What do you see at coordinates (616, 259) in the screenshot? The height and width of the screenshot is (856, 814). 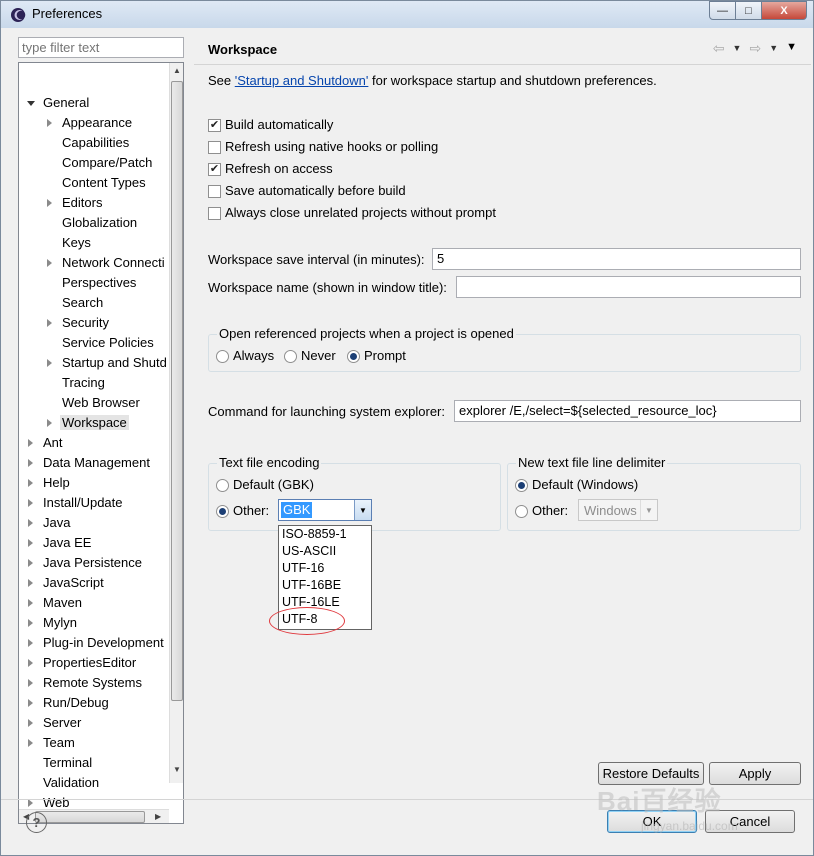 I see `save-interval-input: 5` at bounding box center [616, 259].